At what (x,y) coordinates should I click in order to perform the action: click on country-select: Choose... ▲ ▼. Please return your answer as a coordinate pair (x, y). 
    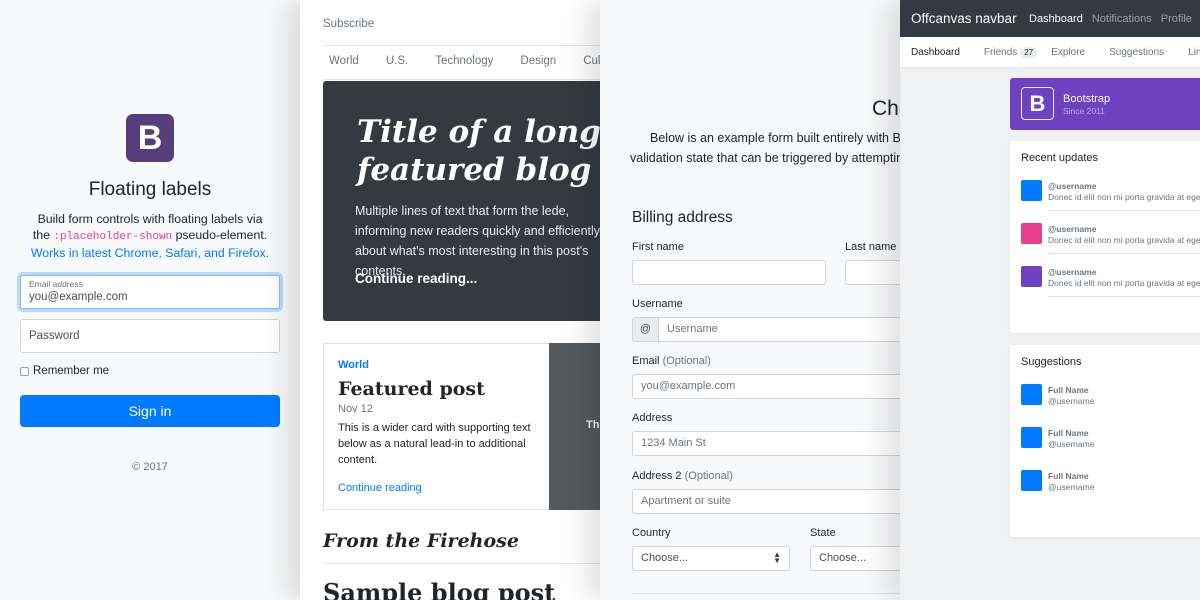
    Looking at the image, I should click on (711, 558).